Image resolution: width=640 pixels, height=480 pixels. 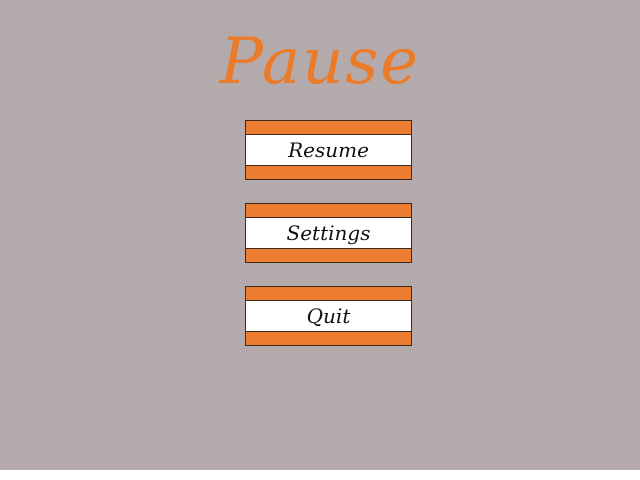 I want to click on settings-button-band: Settings, so click(x=328, y=233).